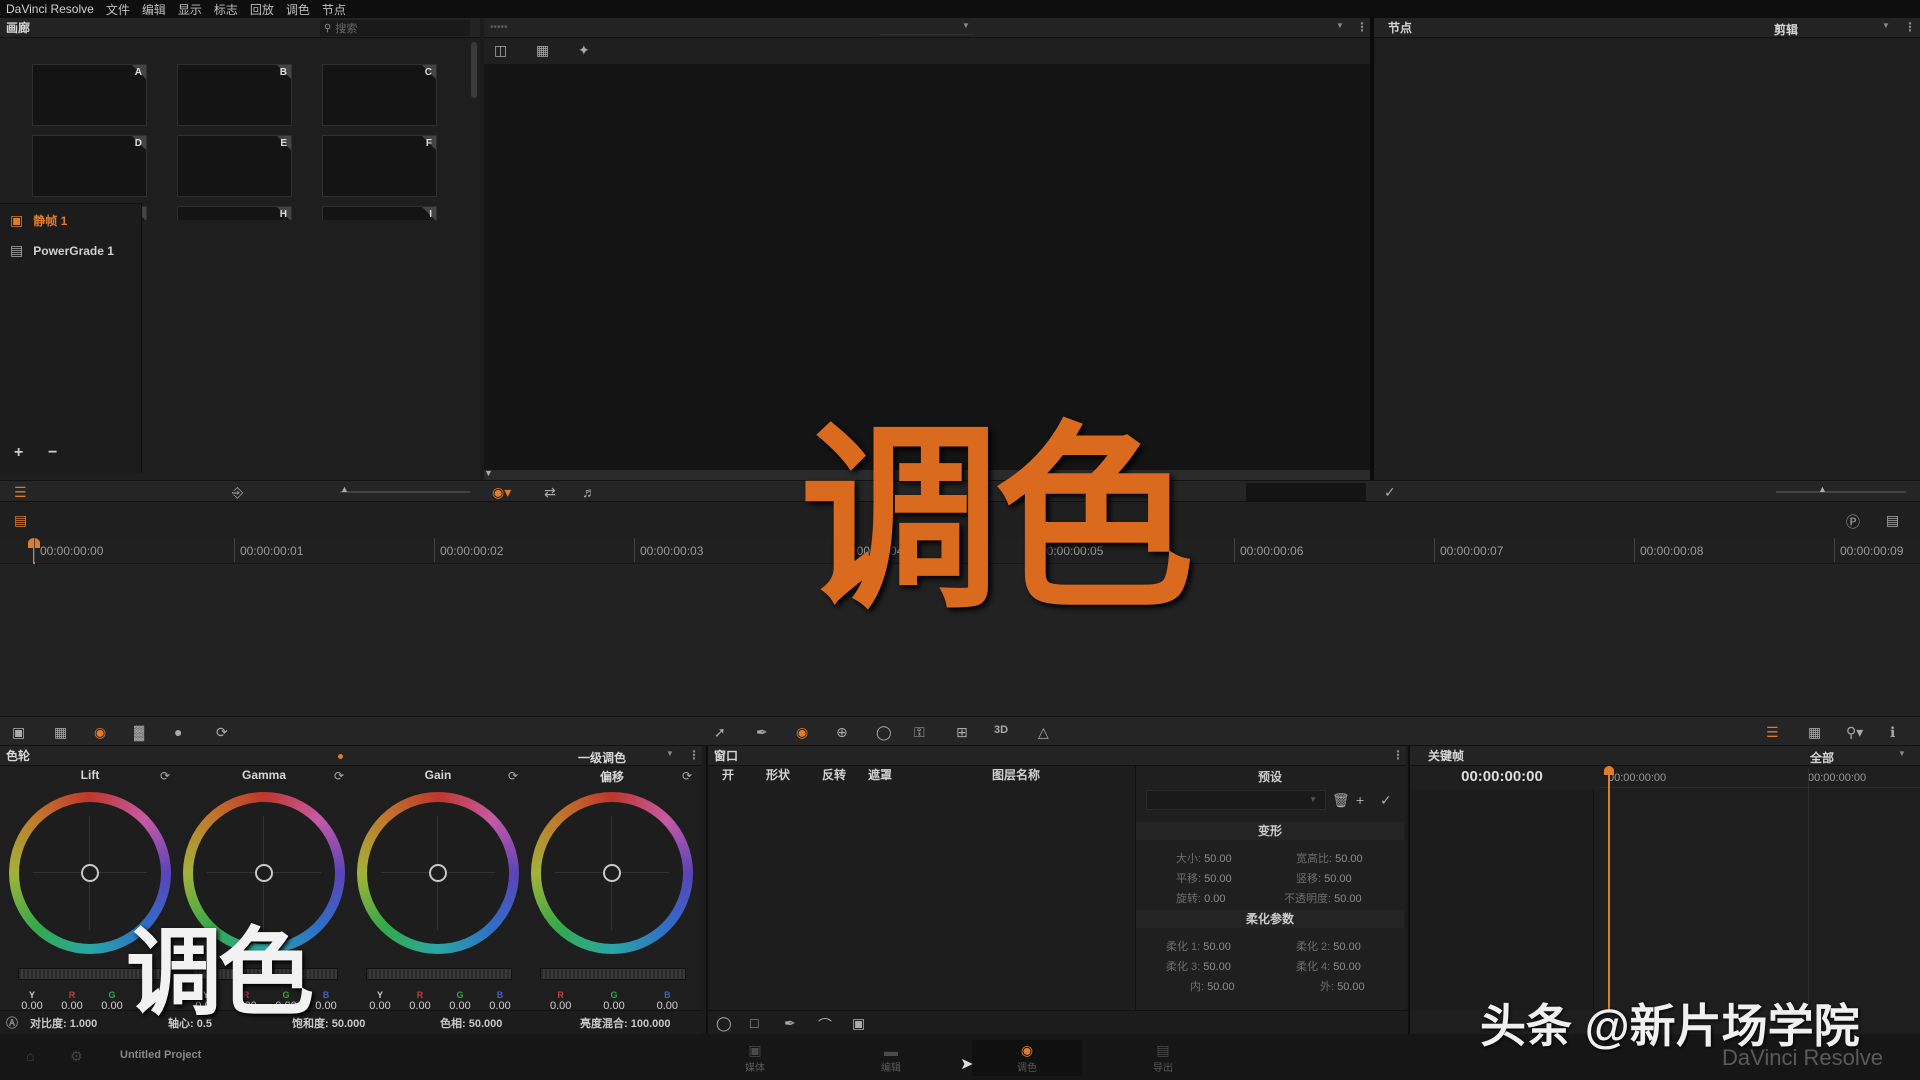  Describe the element at coordinates (1853, 522) in the screenshot. I see `fx-icon: Ⓟ` at that location.